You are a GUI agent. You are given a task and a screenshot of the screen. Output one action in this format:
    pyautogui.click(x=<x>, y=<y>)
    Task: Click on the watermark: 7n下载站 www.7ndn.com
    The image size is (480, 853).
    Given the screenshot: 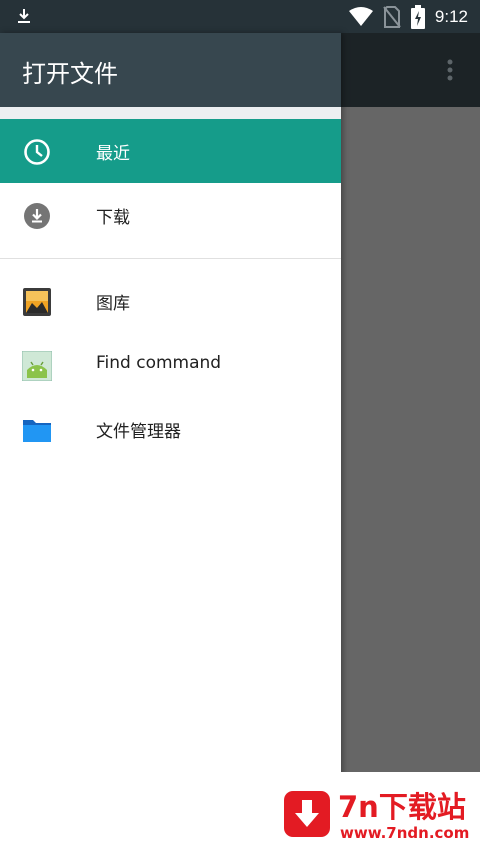 What is the action you would take?
    pyautogui.click(x=373, y=812)
    